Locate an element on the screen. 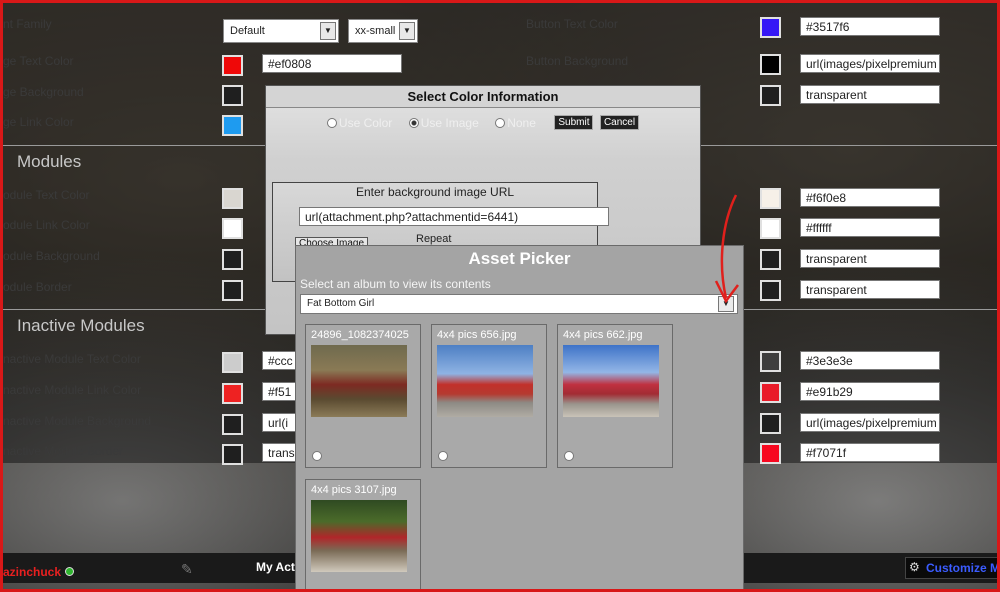 The width and height of the screenshot is (1000, 592). module-text-right-swatch is located at coordinates (770, 198).